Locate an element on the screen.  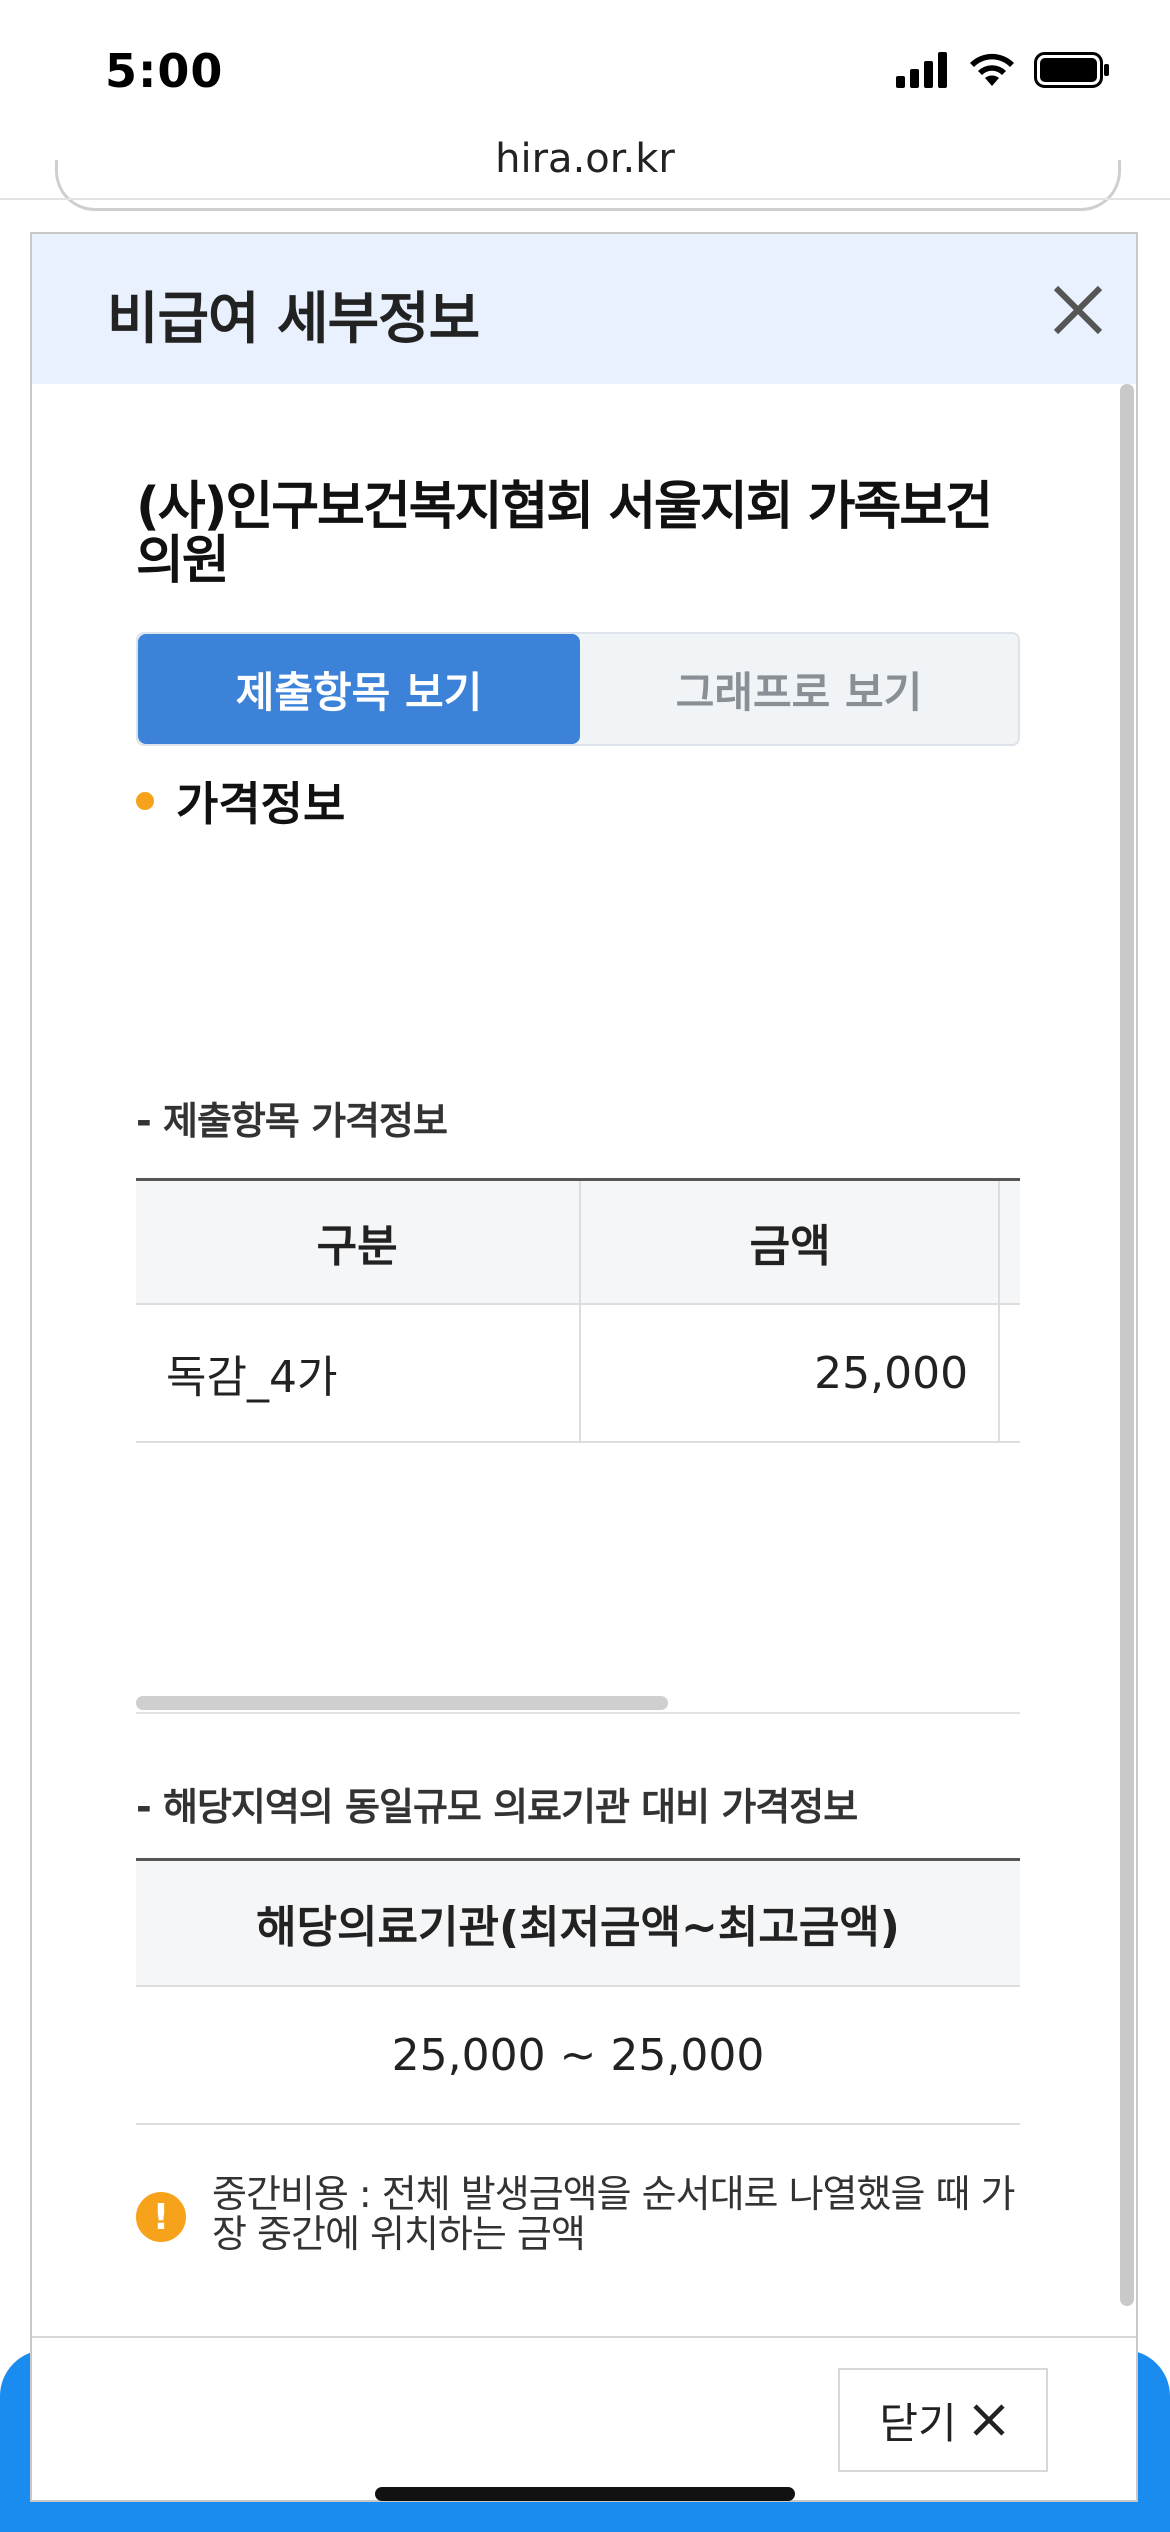
table-row: 25,000 ~ 25,000 is located at coordinates (578, 2055).